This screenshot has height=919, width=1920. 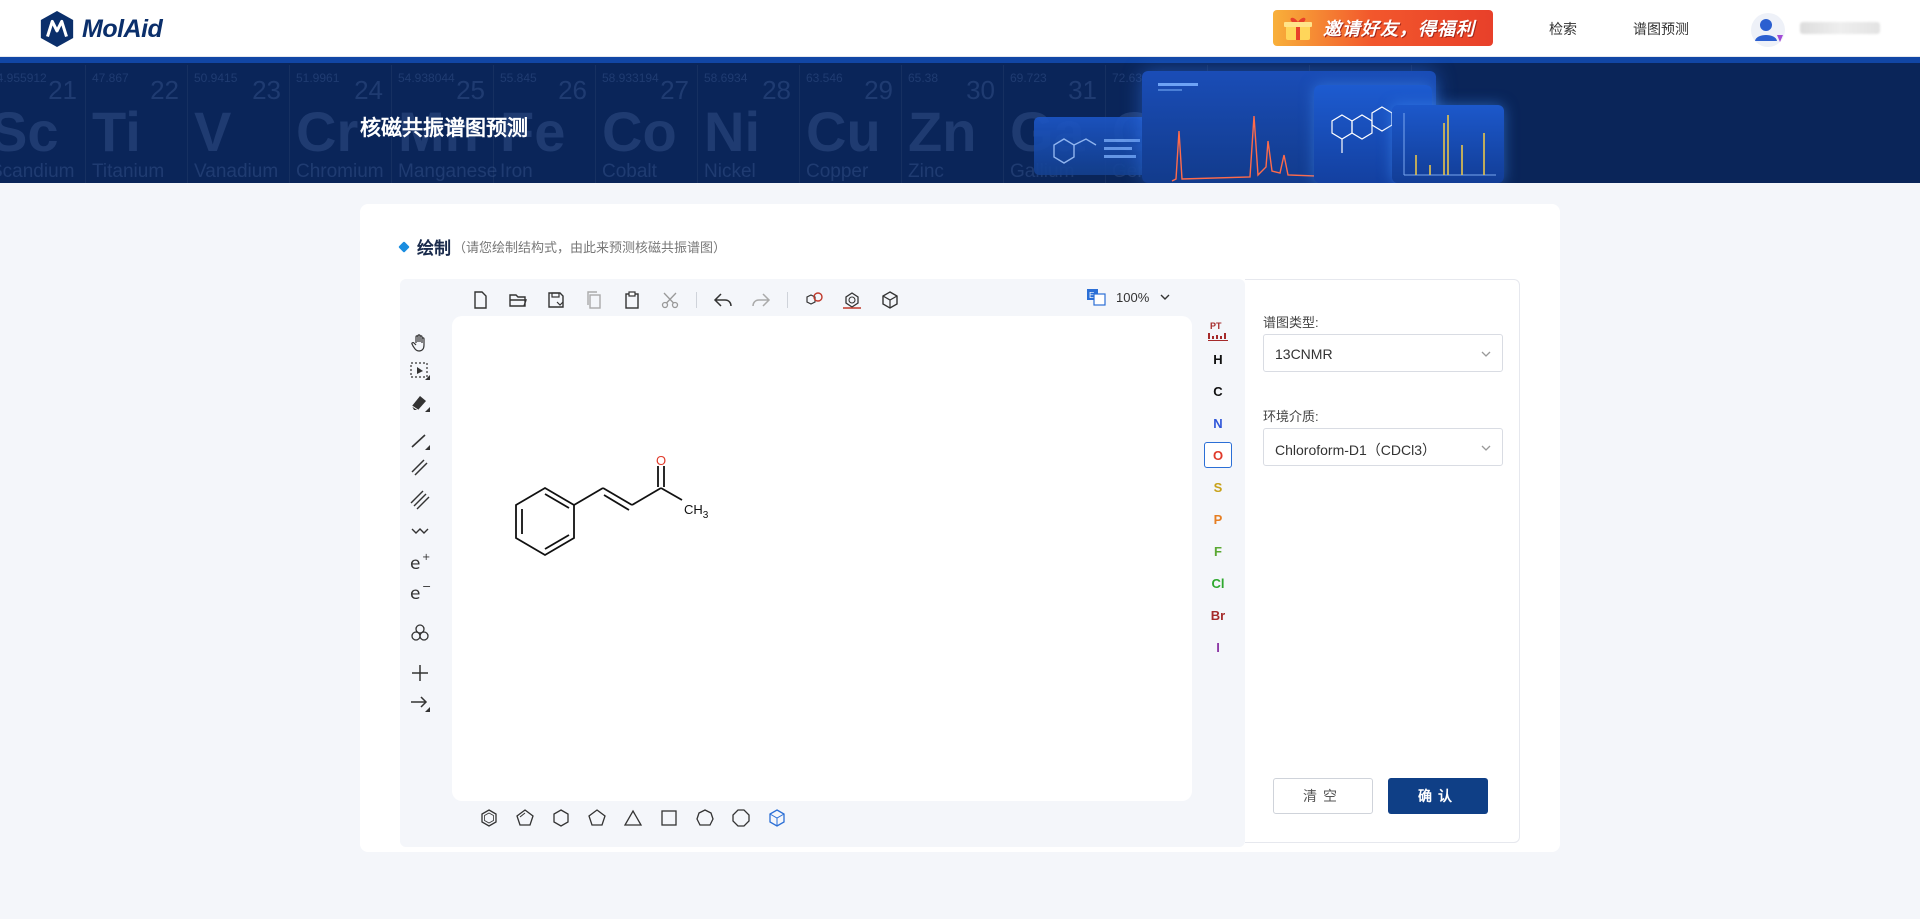 I want to click on spectrum-type-label: 谱图类型:, so click(x=1291, y=322).